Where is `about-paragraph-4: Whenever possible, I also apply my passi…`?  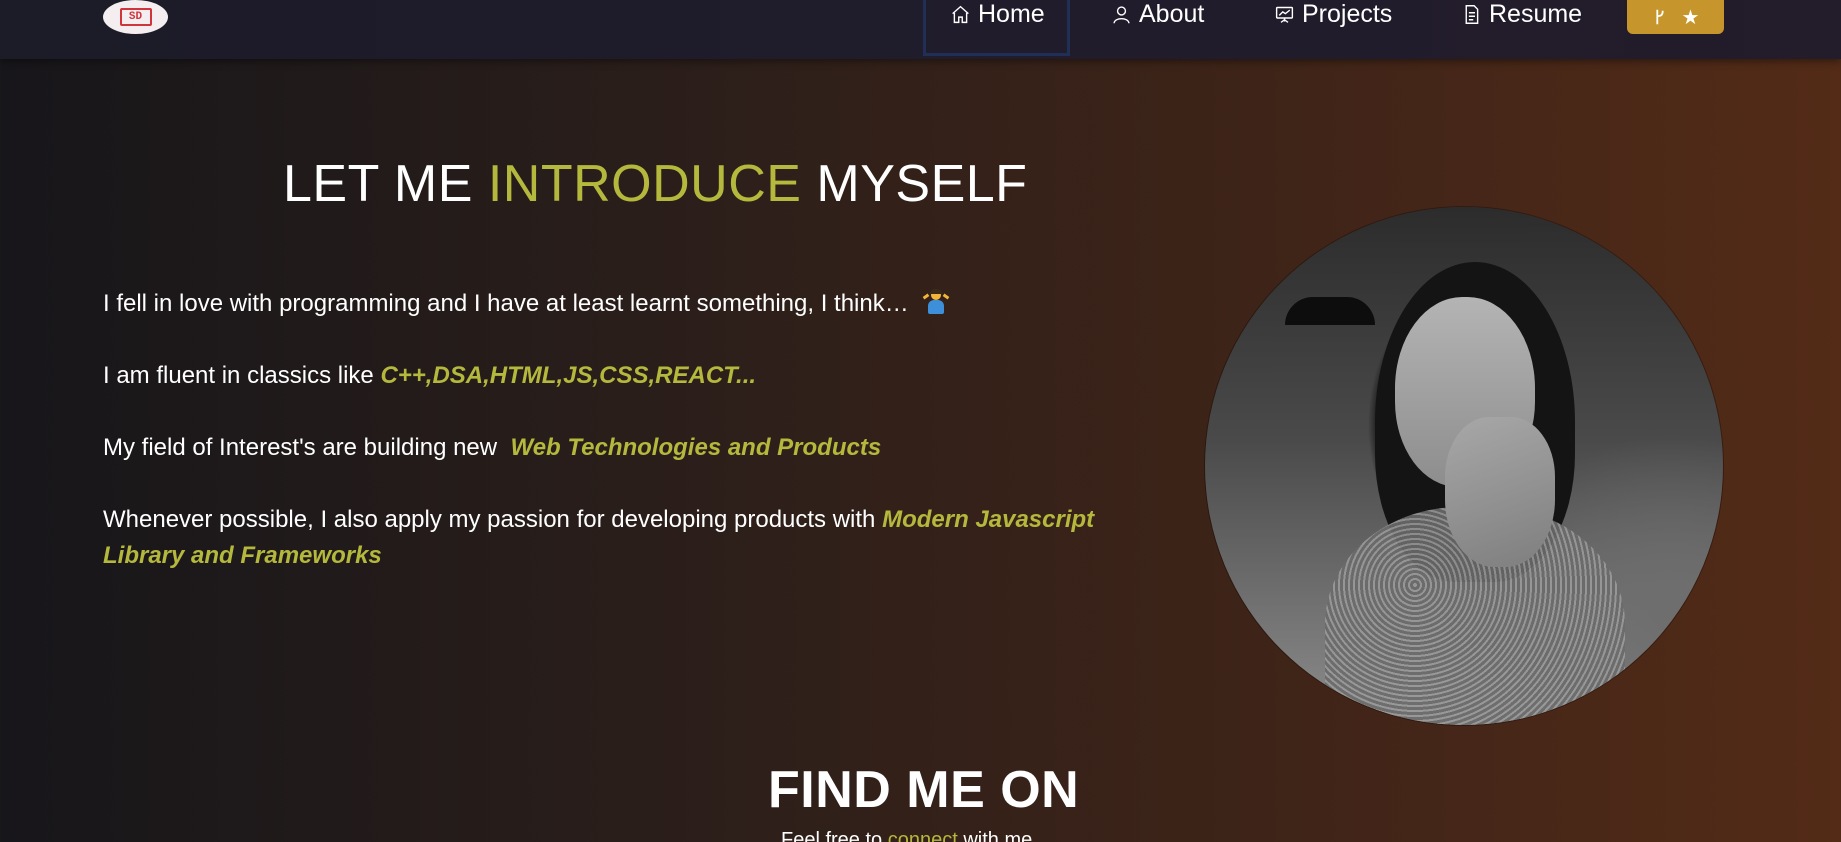 about-paragraph-4: Whenever possible, I also apply my passi… is located at coordinates (623, 538).